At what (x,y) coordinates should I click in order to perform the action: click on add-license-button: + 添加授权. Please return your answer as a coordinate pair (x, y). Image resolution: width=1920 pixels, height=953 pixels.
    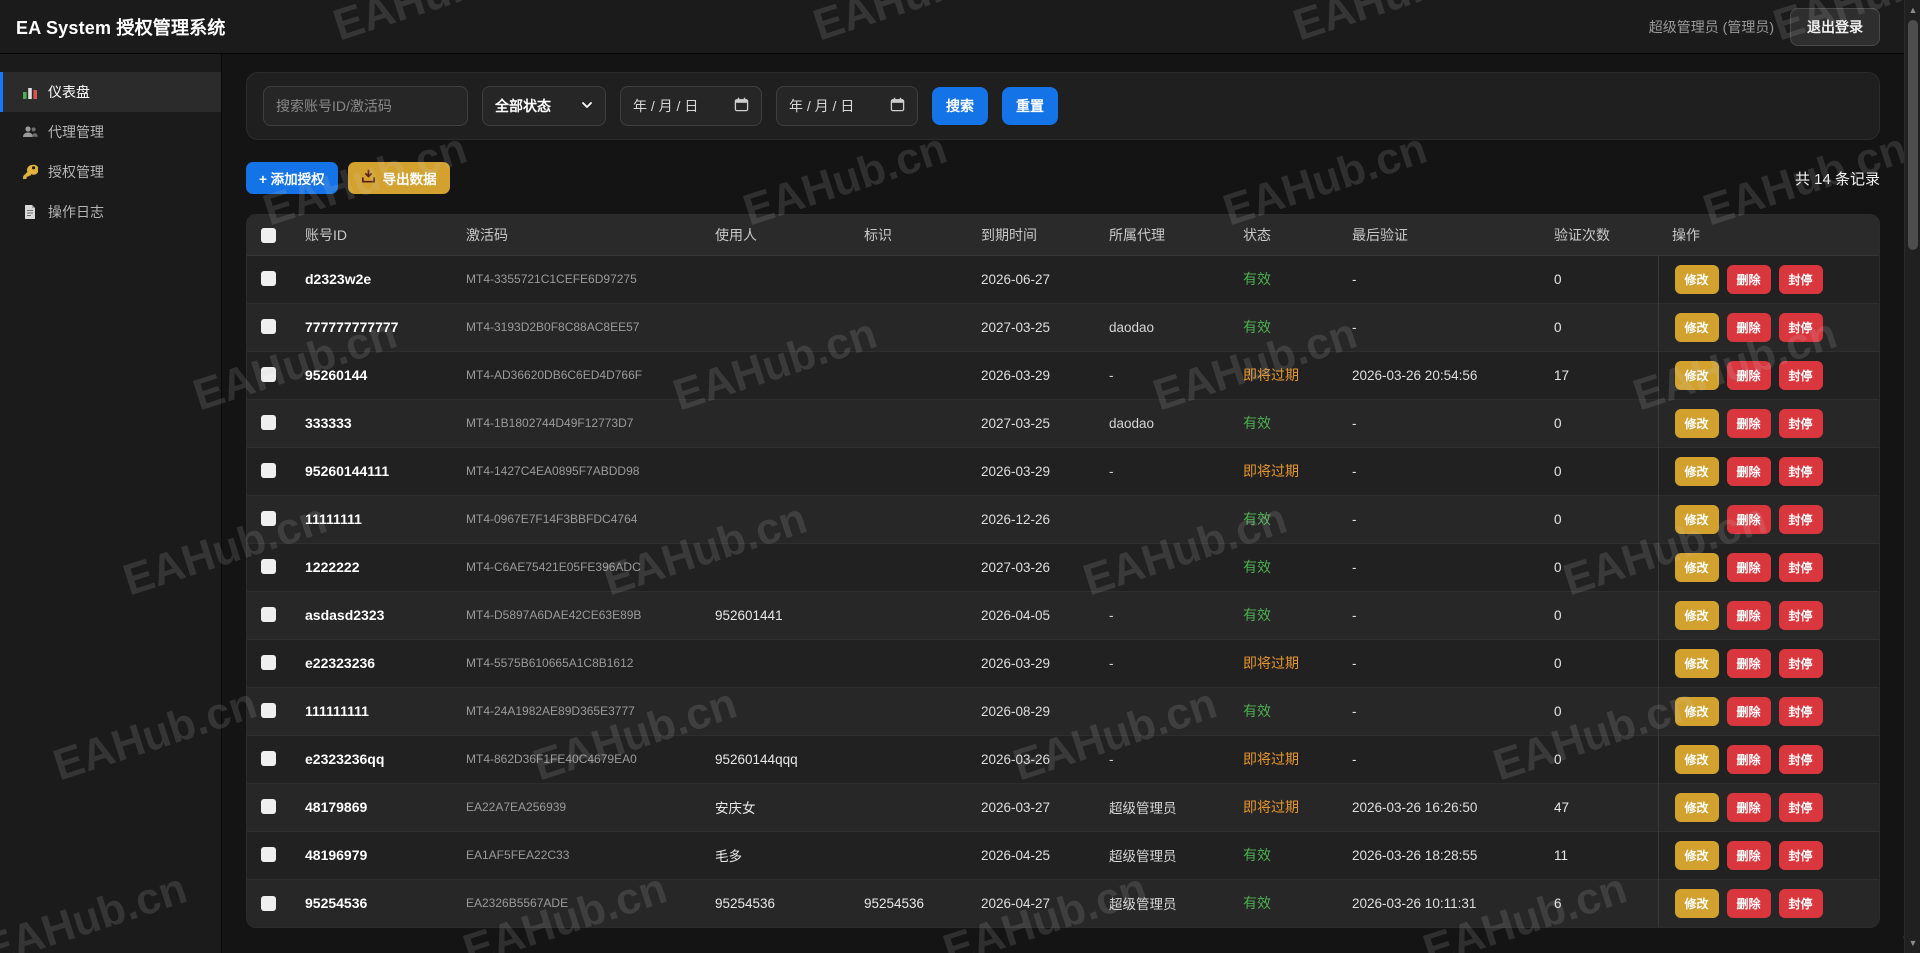
    Looking at the image, I should click on (292, 178).